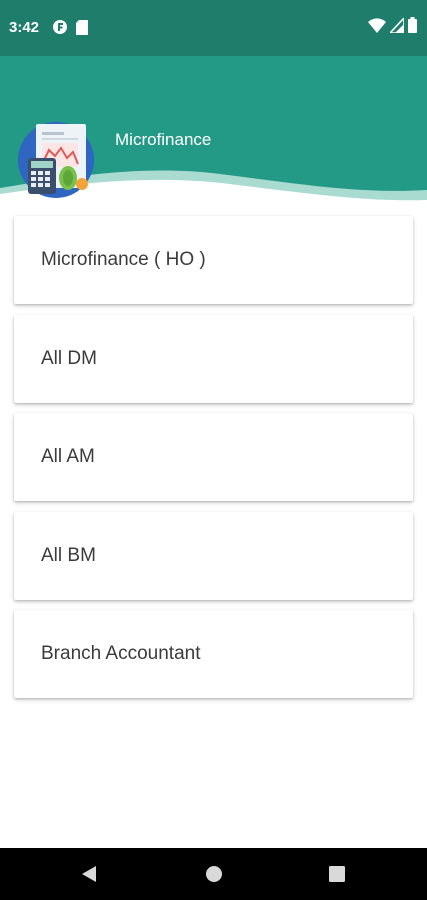  I want to click on status-bar: 3:42, so click(213, 28).